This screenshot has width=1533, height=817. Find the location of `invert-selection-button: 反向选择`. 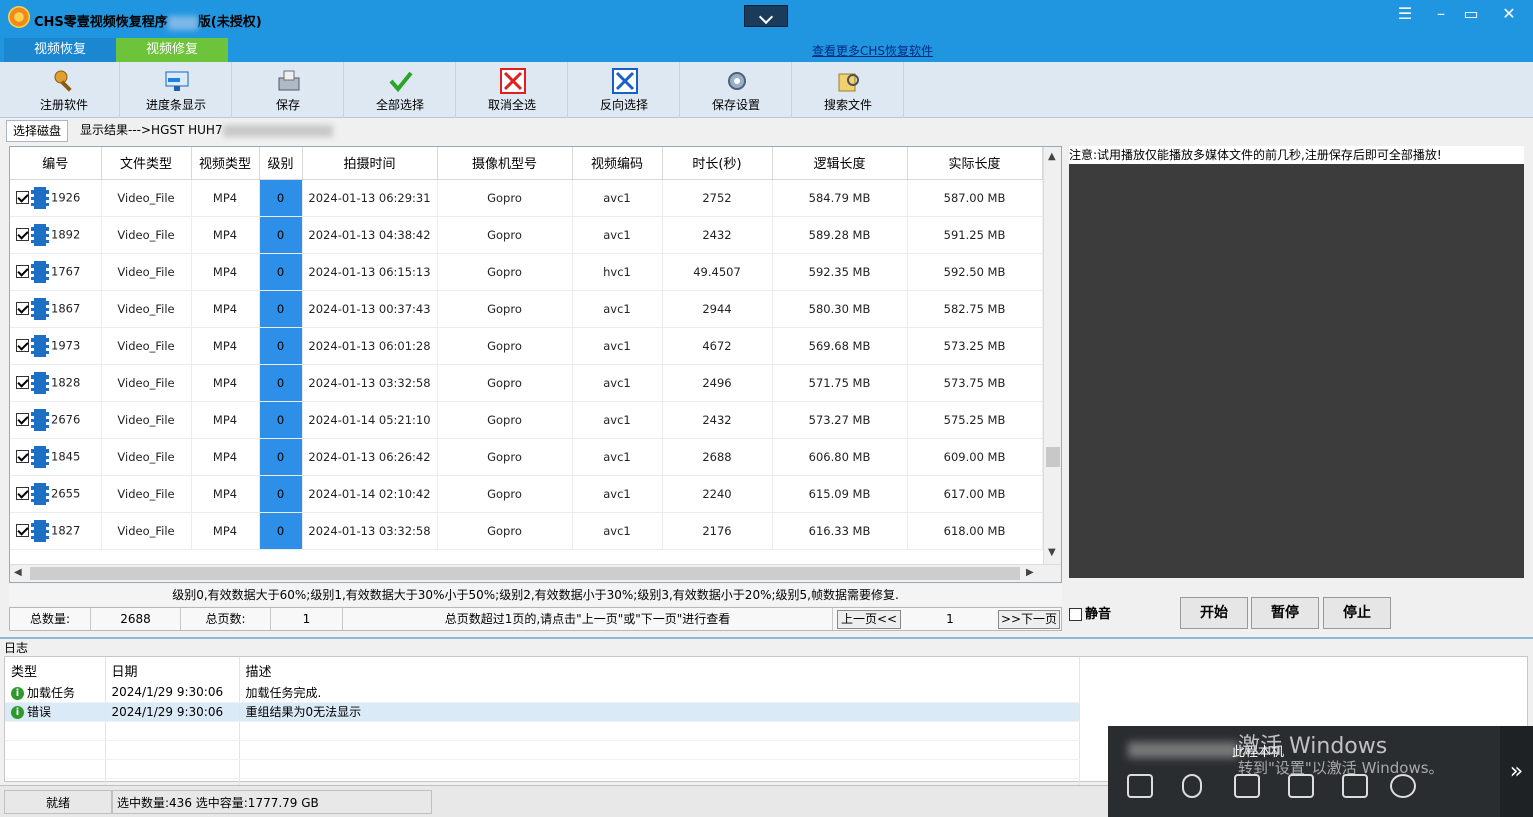

invert-selection-button: 反向选择 is located at coordinates (624, 90).